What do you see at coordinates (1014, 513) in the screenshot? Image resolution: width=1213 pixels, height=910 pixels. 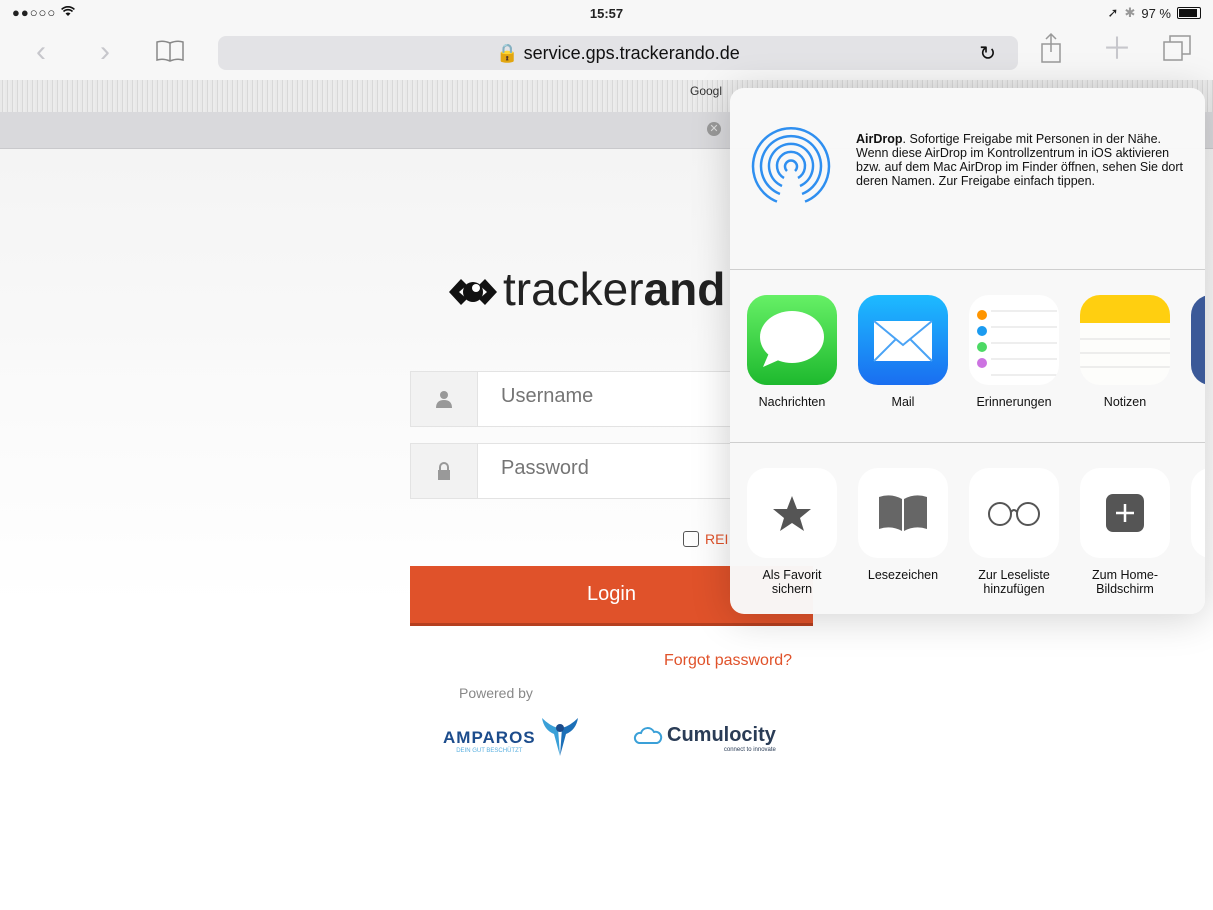 I see `glasses-icon` at bounding box center [1014, 513].